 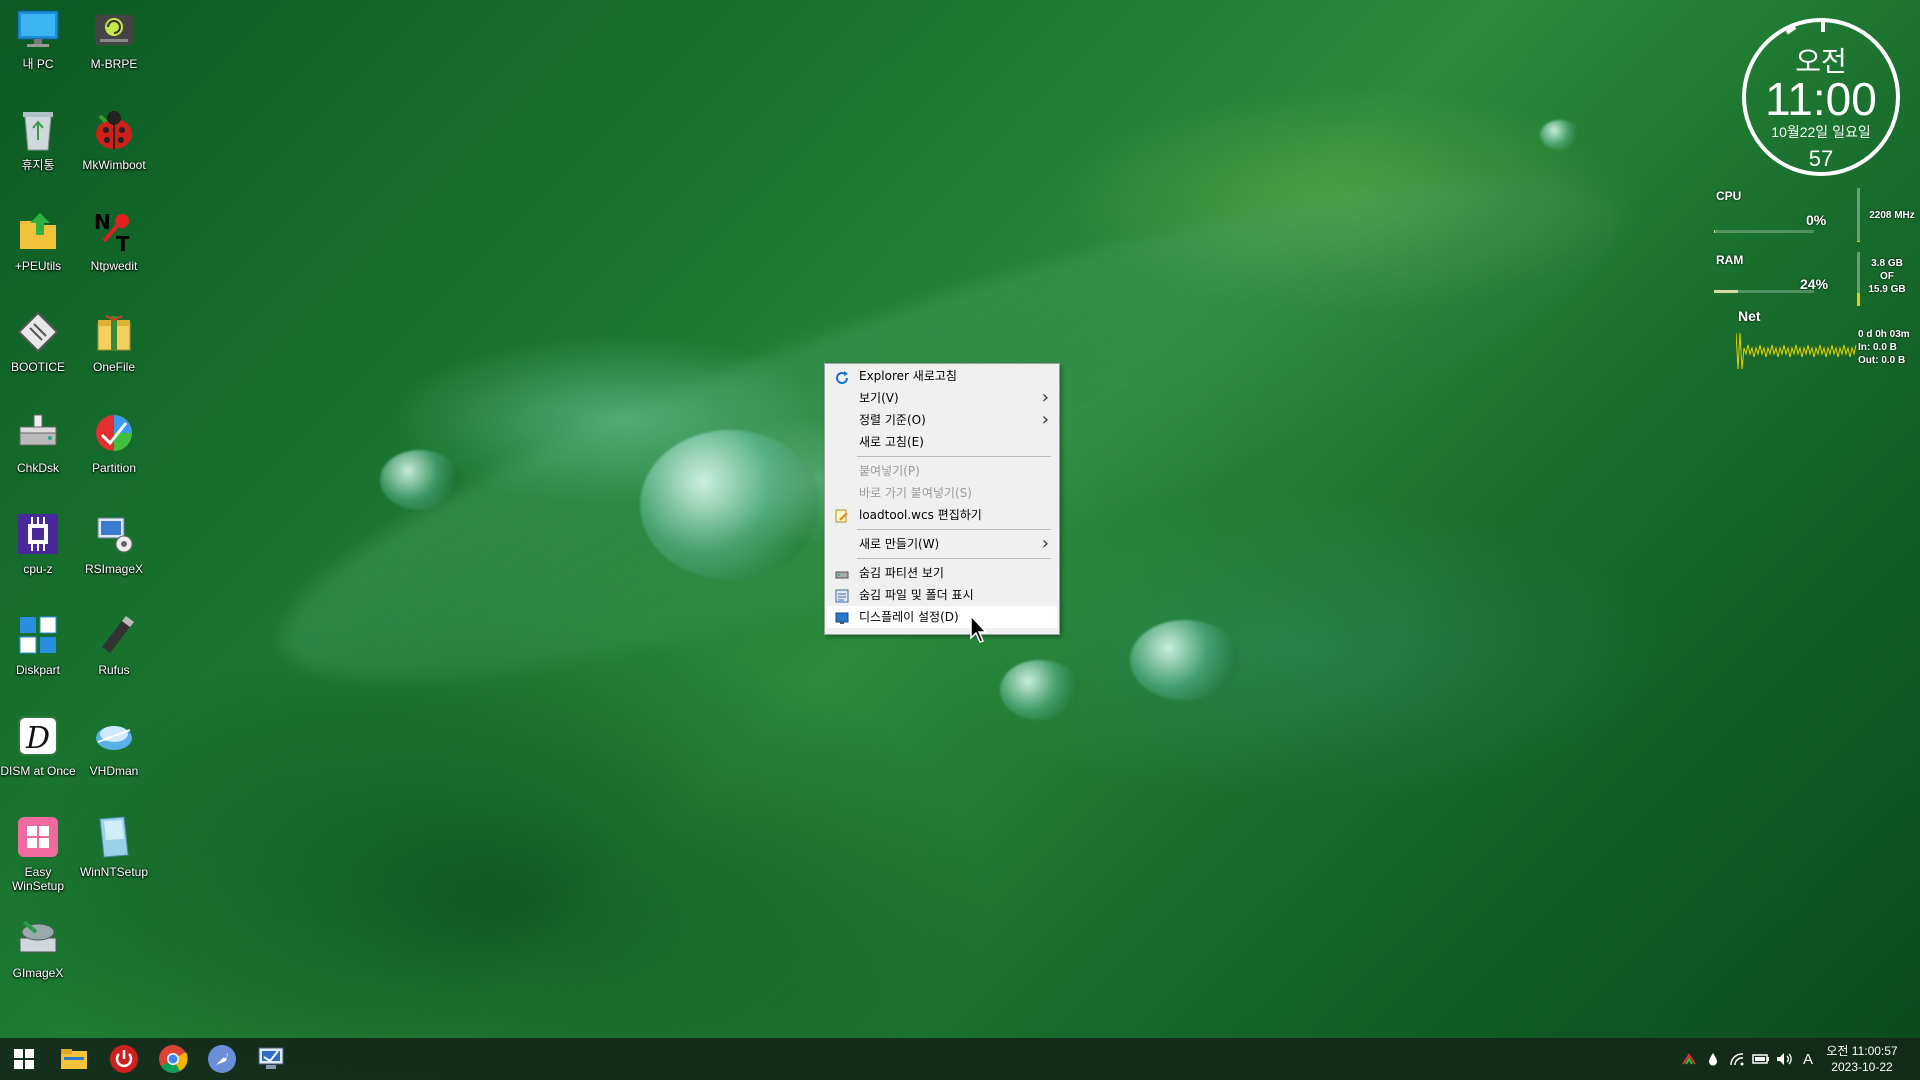 I want to click on desktop-shortcut-label: M-BRPE, so click(x=114, y=64).